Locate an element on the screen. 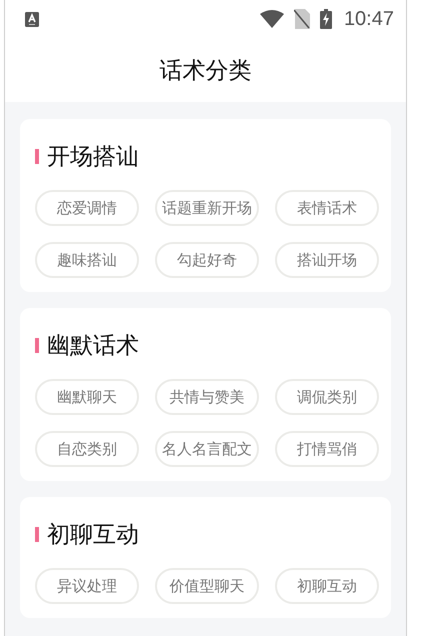 The image size is (421, 636). section-title: 幽默话术 is located at coordinates (93, 346).